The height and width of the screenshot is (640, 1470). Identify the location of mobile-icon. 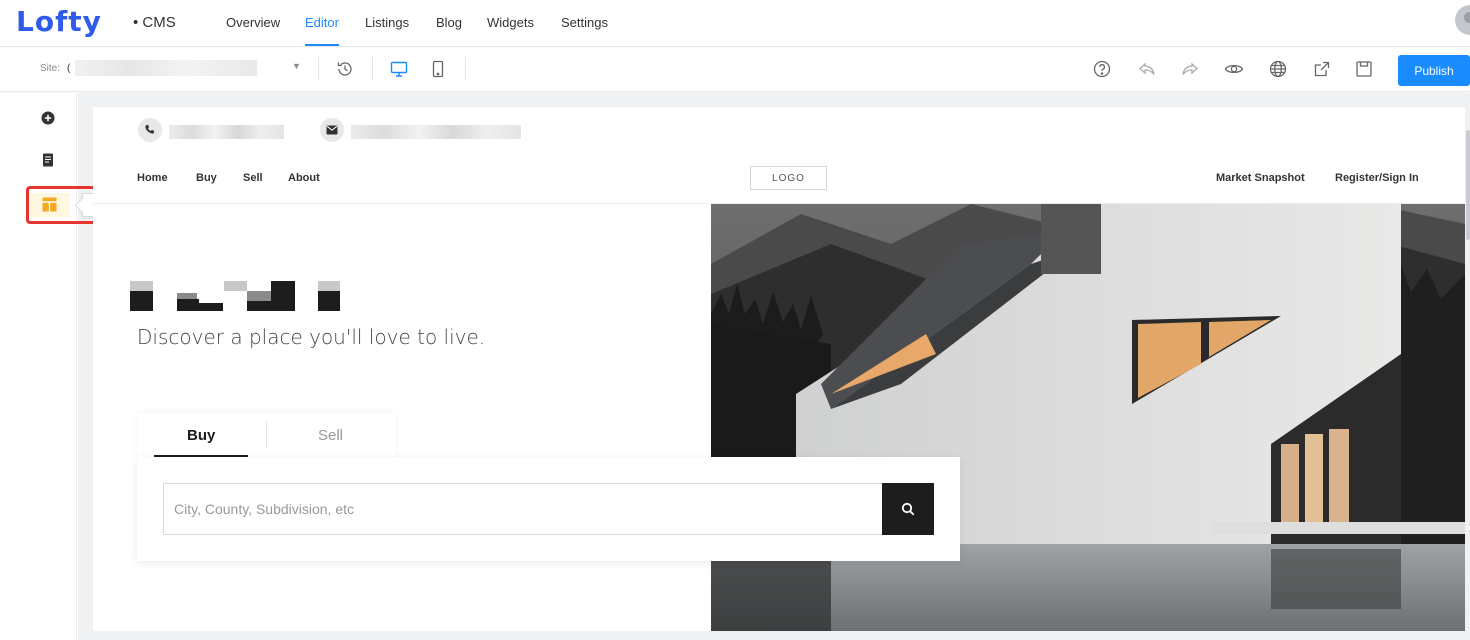
(438, 69).